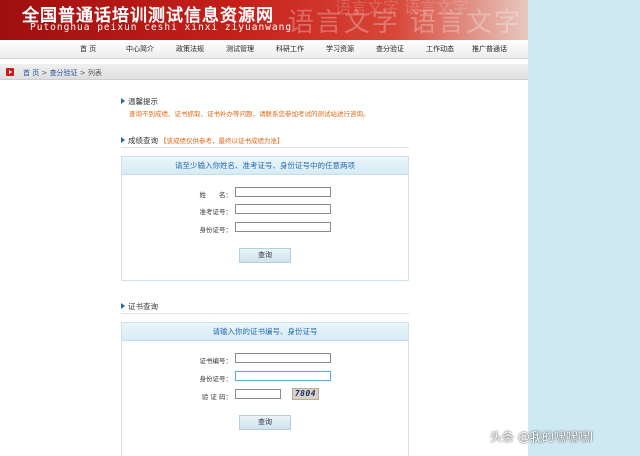 The height and width of the screenshot is (456, 640). What do you see at coordinates (216, 230) in the screenshot?
I see `id-number-label: 身份证号：` at bounding box center [216, 230].